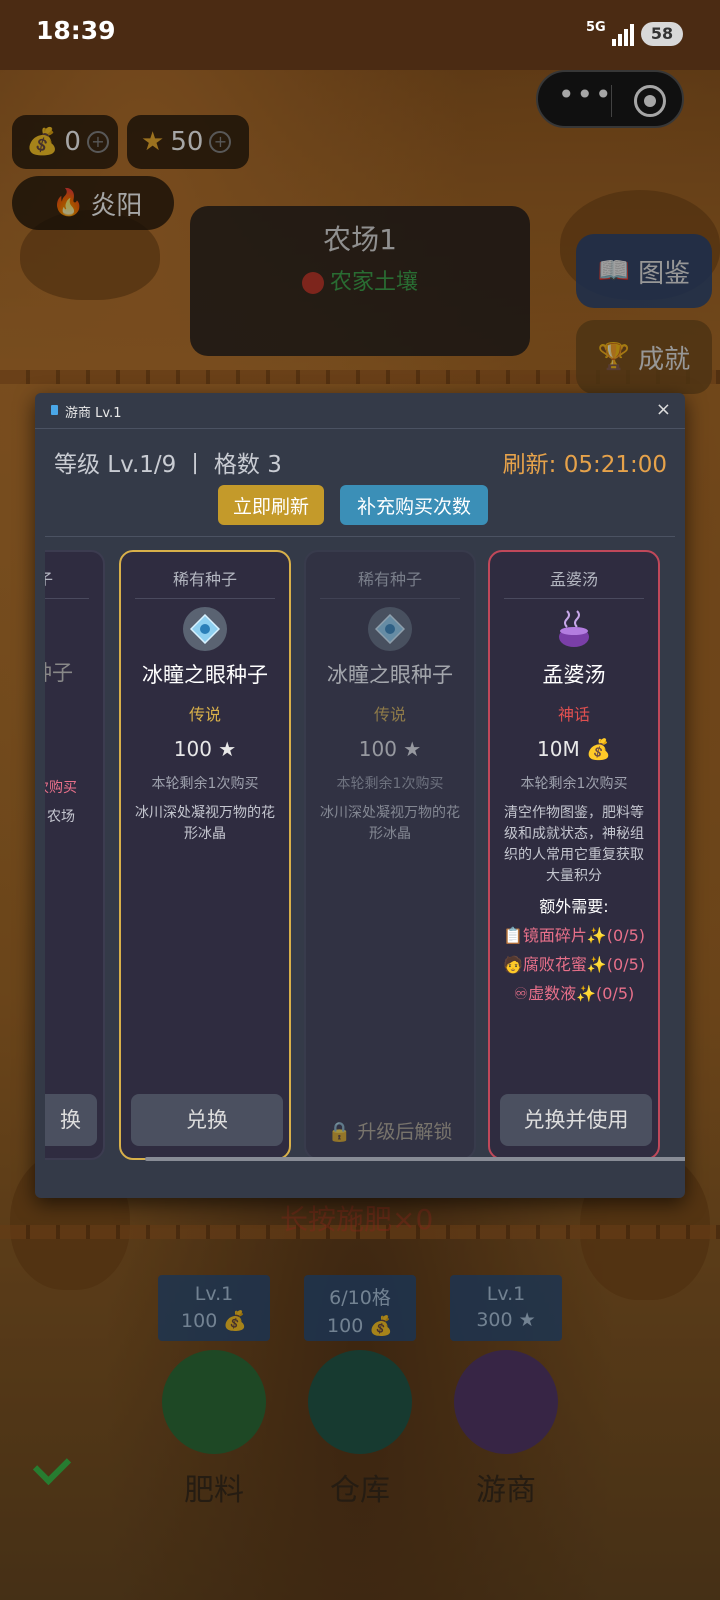 Image resolution: width=720 pixels, height=1600 pixels. I want to click on extra-requirements-title: 额外需要:, so click(574, 906).